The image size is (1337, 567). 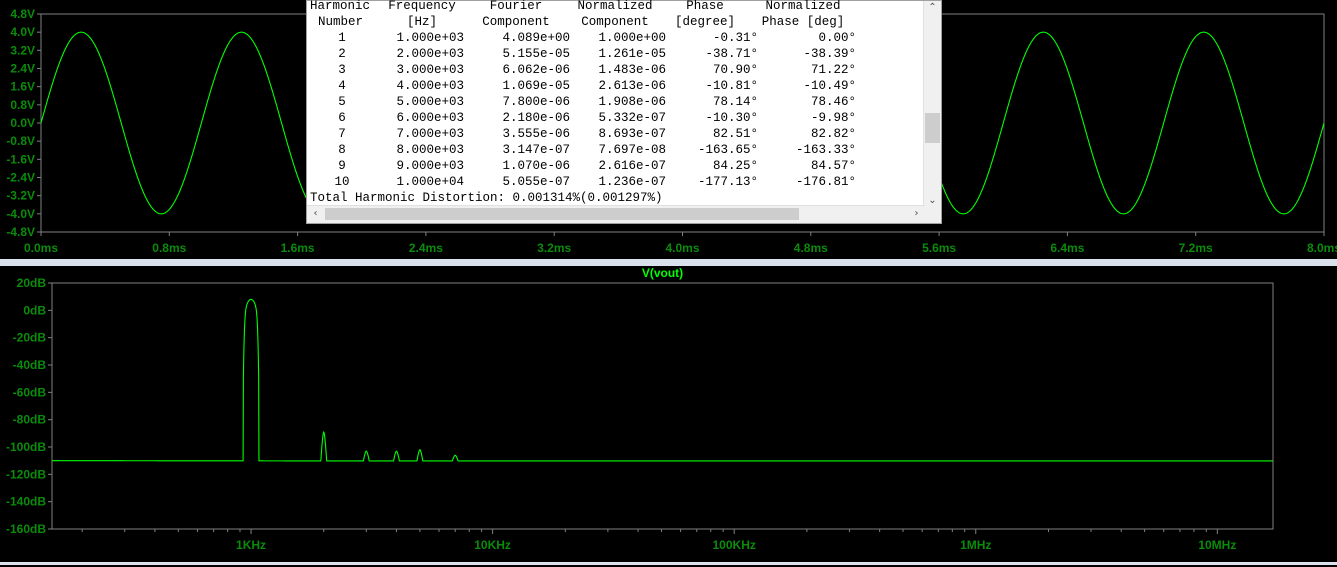 What do you see at coordinates (536, 86) in the screenshot?
I see `fourier-cell: 1.069e-05` at bounding box center [536, 86].